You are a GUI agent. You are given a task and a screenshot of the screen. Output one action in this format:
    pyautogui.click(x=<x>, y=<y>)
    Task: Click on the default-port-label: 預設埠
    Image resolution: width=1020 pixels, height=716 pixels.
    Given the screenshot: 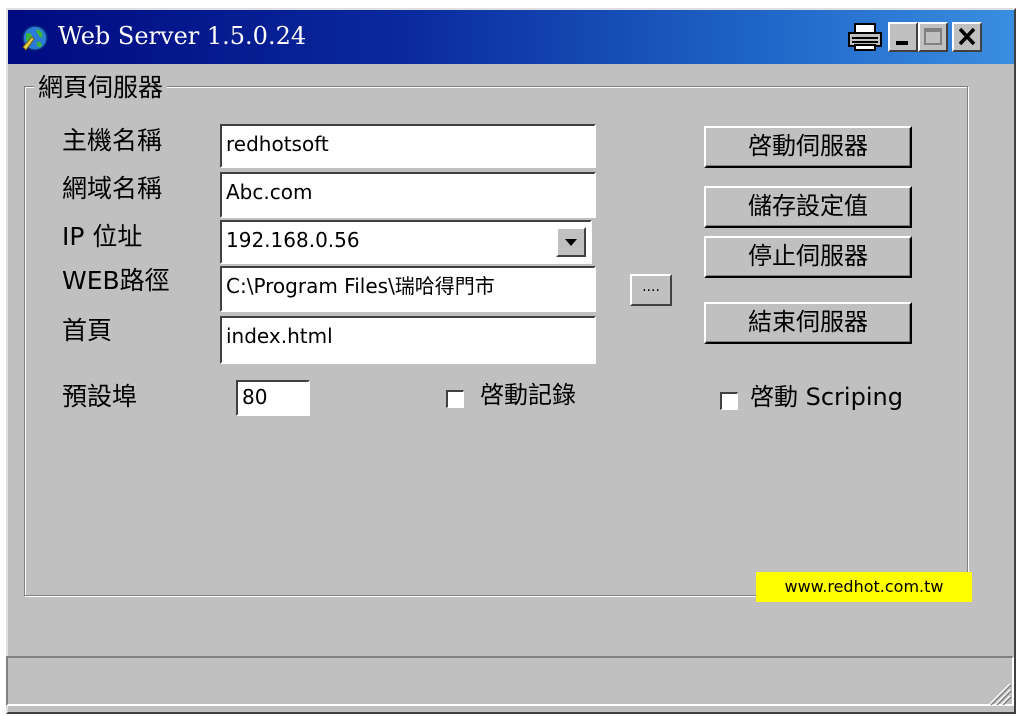 What is the action you would take?
    pyautogui.click(x=100, y=396)
    